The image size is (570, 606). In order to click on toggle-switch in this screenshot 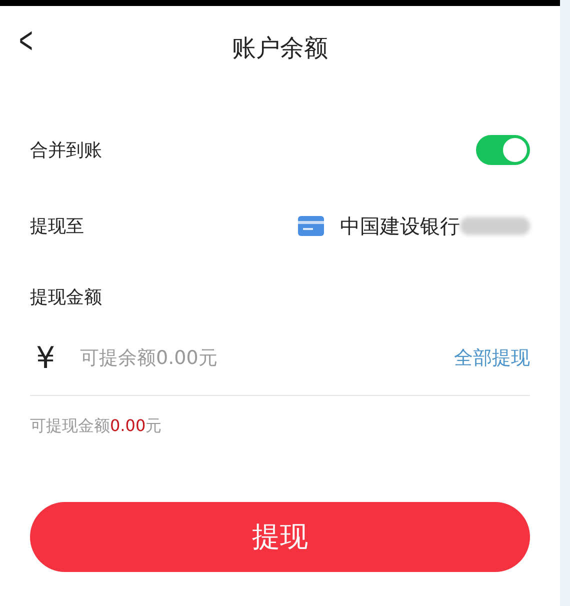, I will do `click(503, 150)`.